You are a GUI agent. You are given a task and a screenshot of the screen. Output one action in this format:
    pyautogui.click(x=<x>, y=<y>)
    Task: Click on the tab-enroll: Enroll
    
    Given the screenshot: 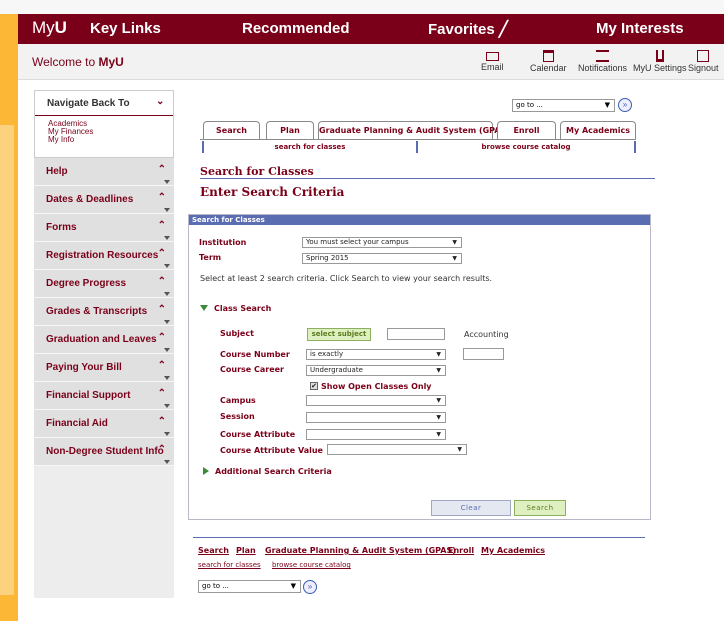 What is the action you would take?
    pyautogui.click(x=526, y=130)
    